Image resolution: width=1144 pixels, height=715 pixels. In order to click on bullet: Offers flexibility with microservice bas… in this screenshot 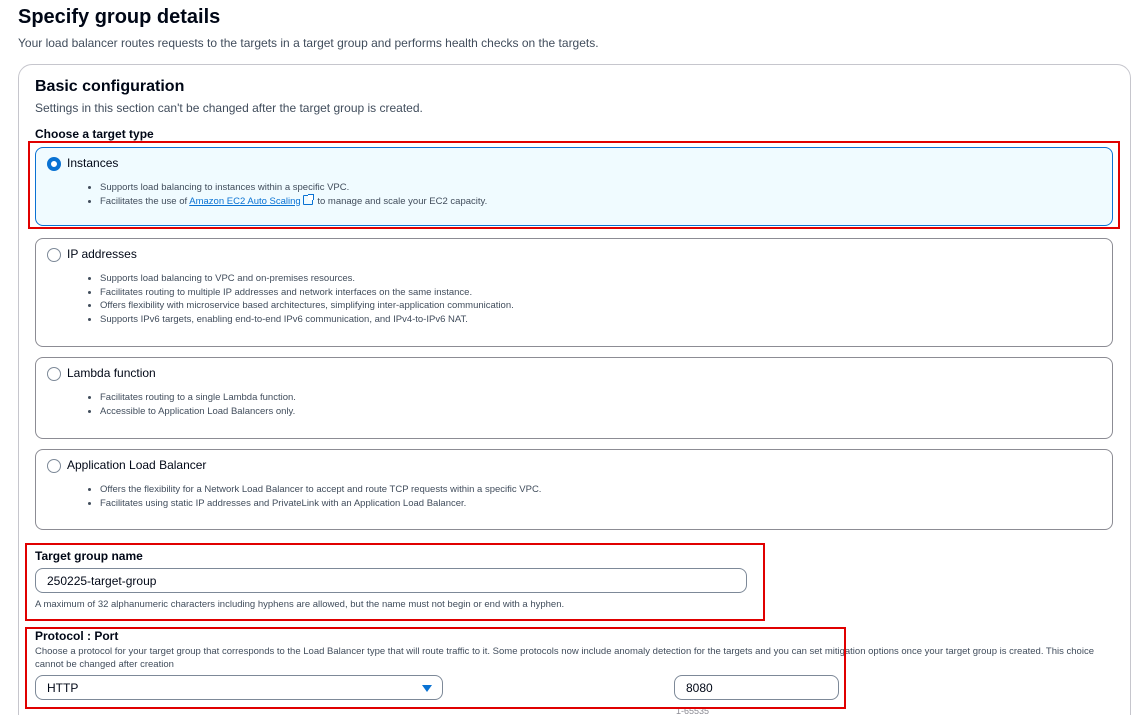, I will do `click(307, 306)`.